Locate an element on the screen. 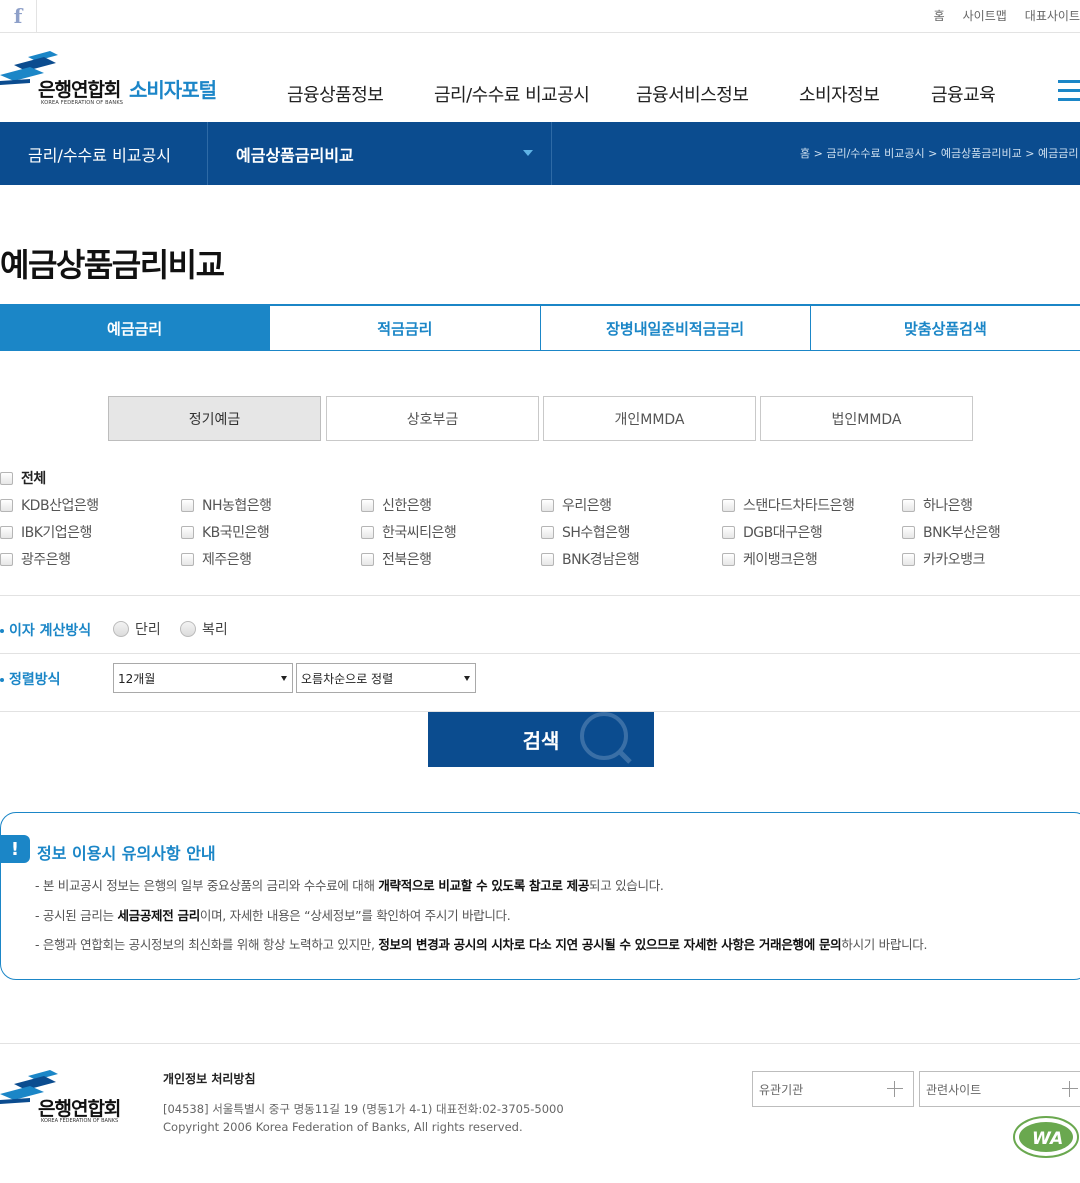 The height and width of the screenshot is (1183, 1080). breadcrumb: 홈 > 금리/수수료 비교공시 > 예금상품금리비교 > 예금금리 is located at coordinates (939, 153).